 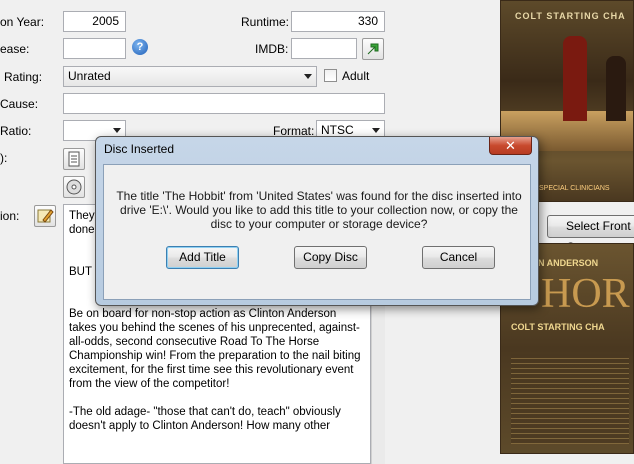 I want to click on row-label: ):, so click(x=4, y=158).